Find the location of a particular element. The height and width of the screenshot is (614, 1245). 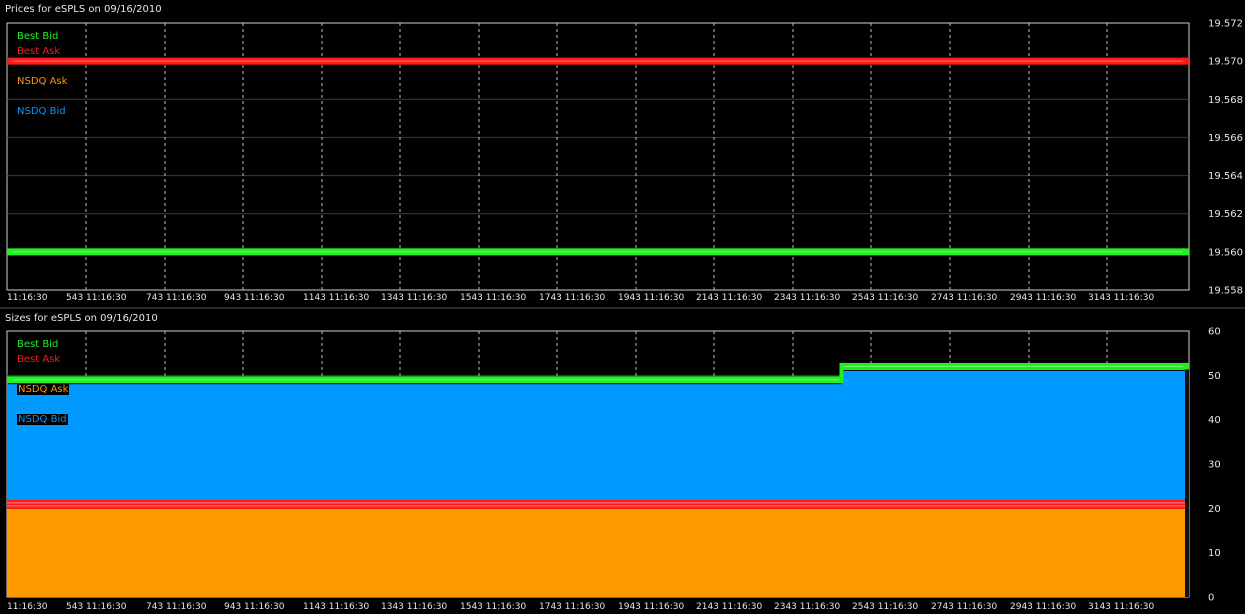

y-tick-label: 19.572 is located at coordinates (1225, 24).